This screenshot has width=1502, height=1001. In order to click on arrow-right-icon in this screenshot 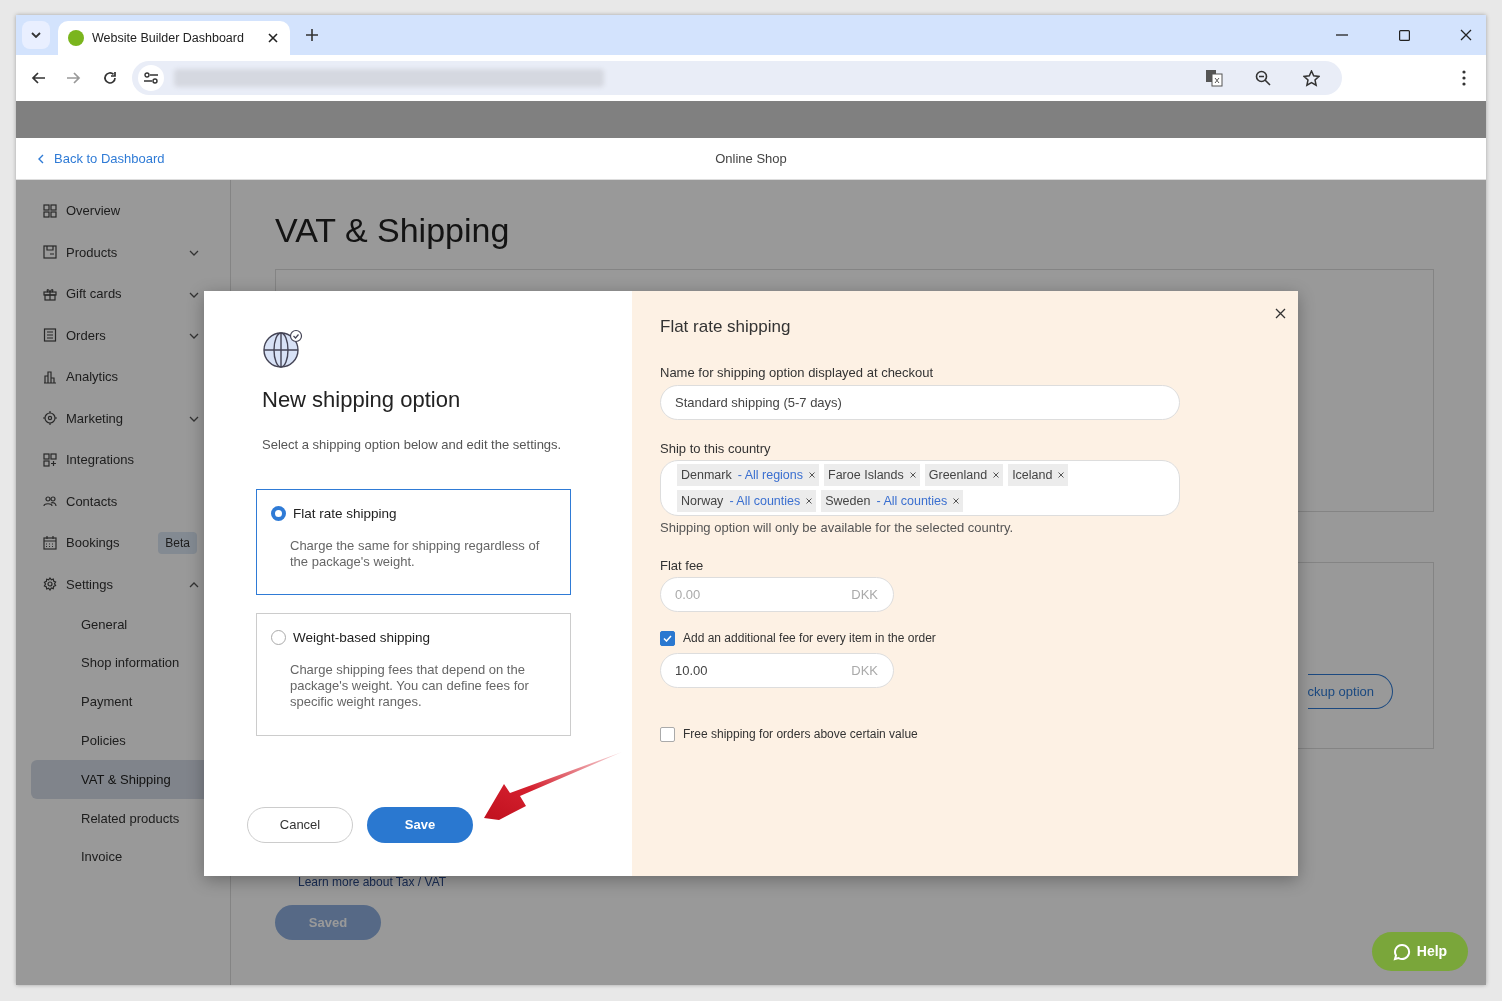, I will do `click(74, 78)`.